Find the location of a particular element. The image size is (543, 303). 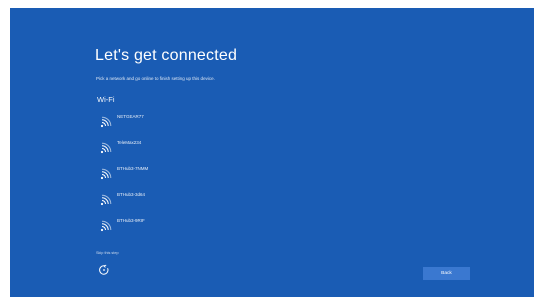

network-name: BTHub3-9RIF is located at coordinates (131, 220).